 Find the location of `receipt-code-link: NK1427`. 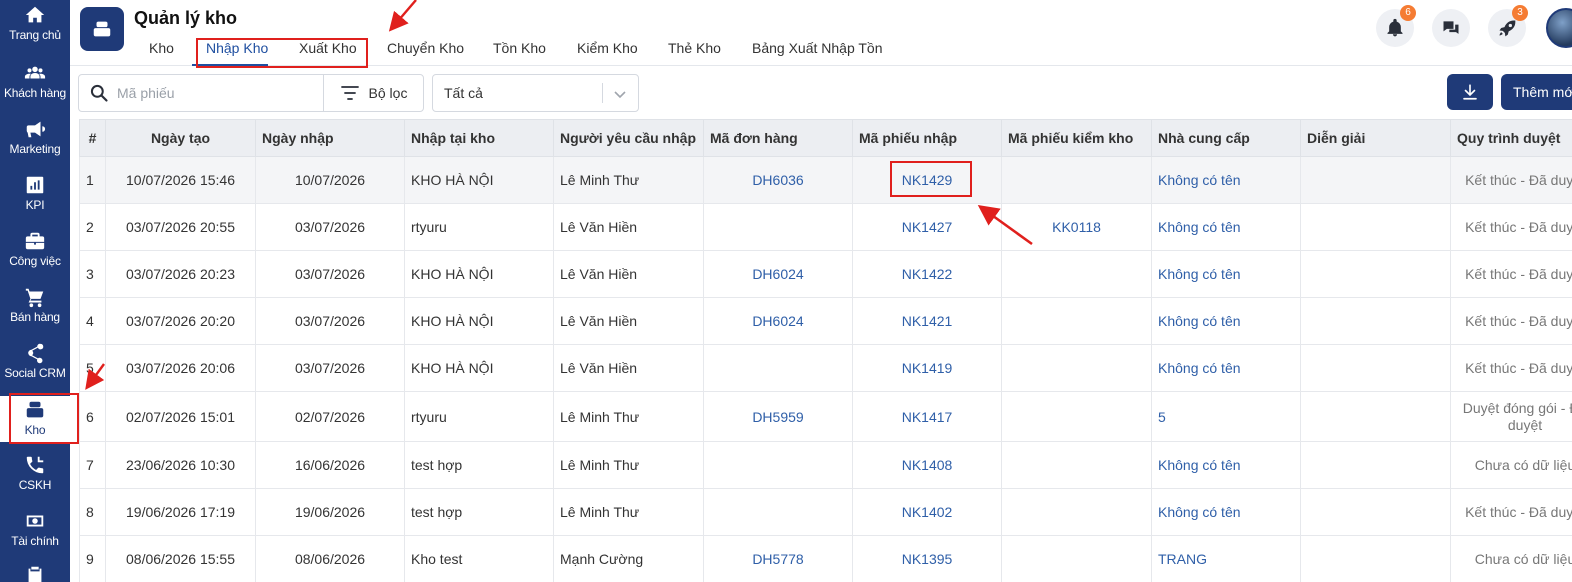

receipt-code-link: NK1427 is located at coordinates (927, 227).